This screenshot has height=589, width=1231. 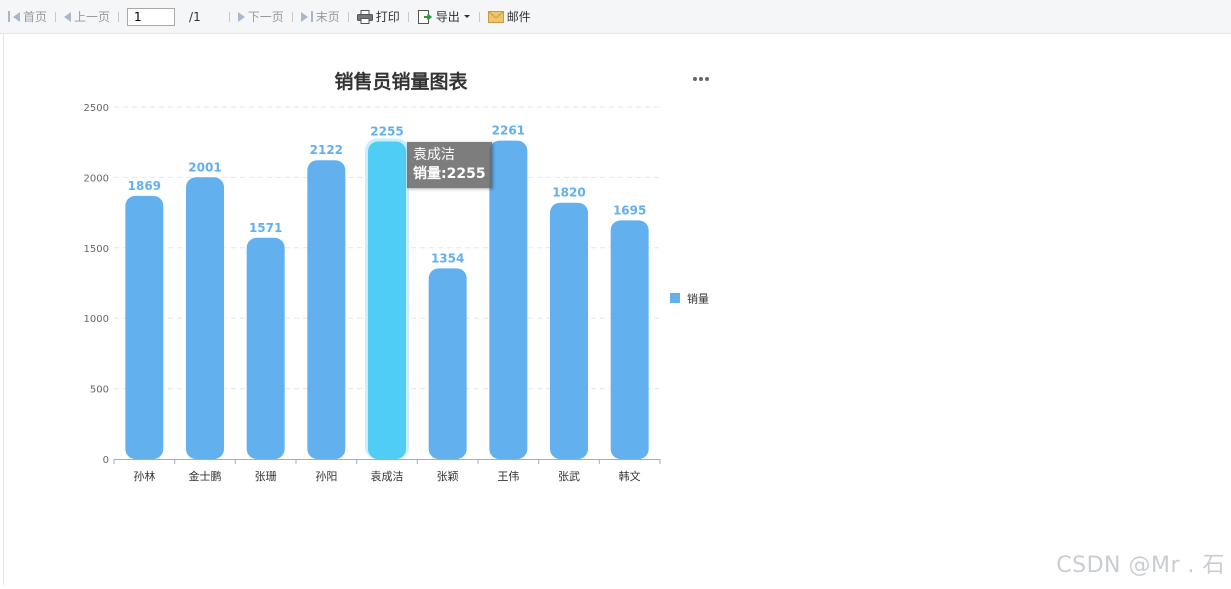 What do you see at coordinates (508, 476) in the screenshot?
I see `x-tick-label: 王伟` at bounding box center [508, 476].